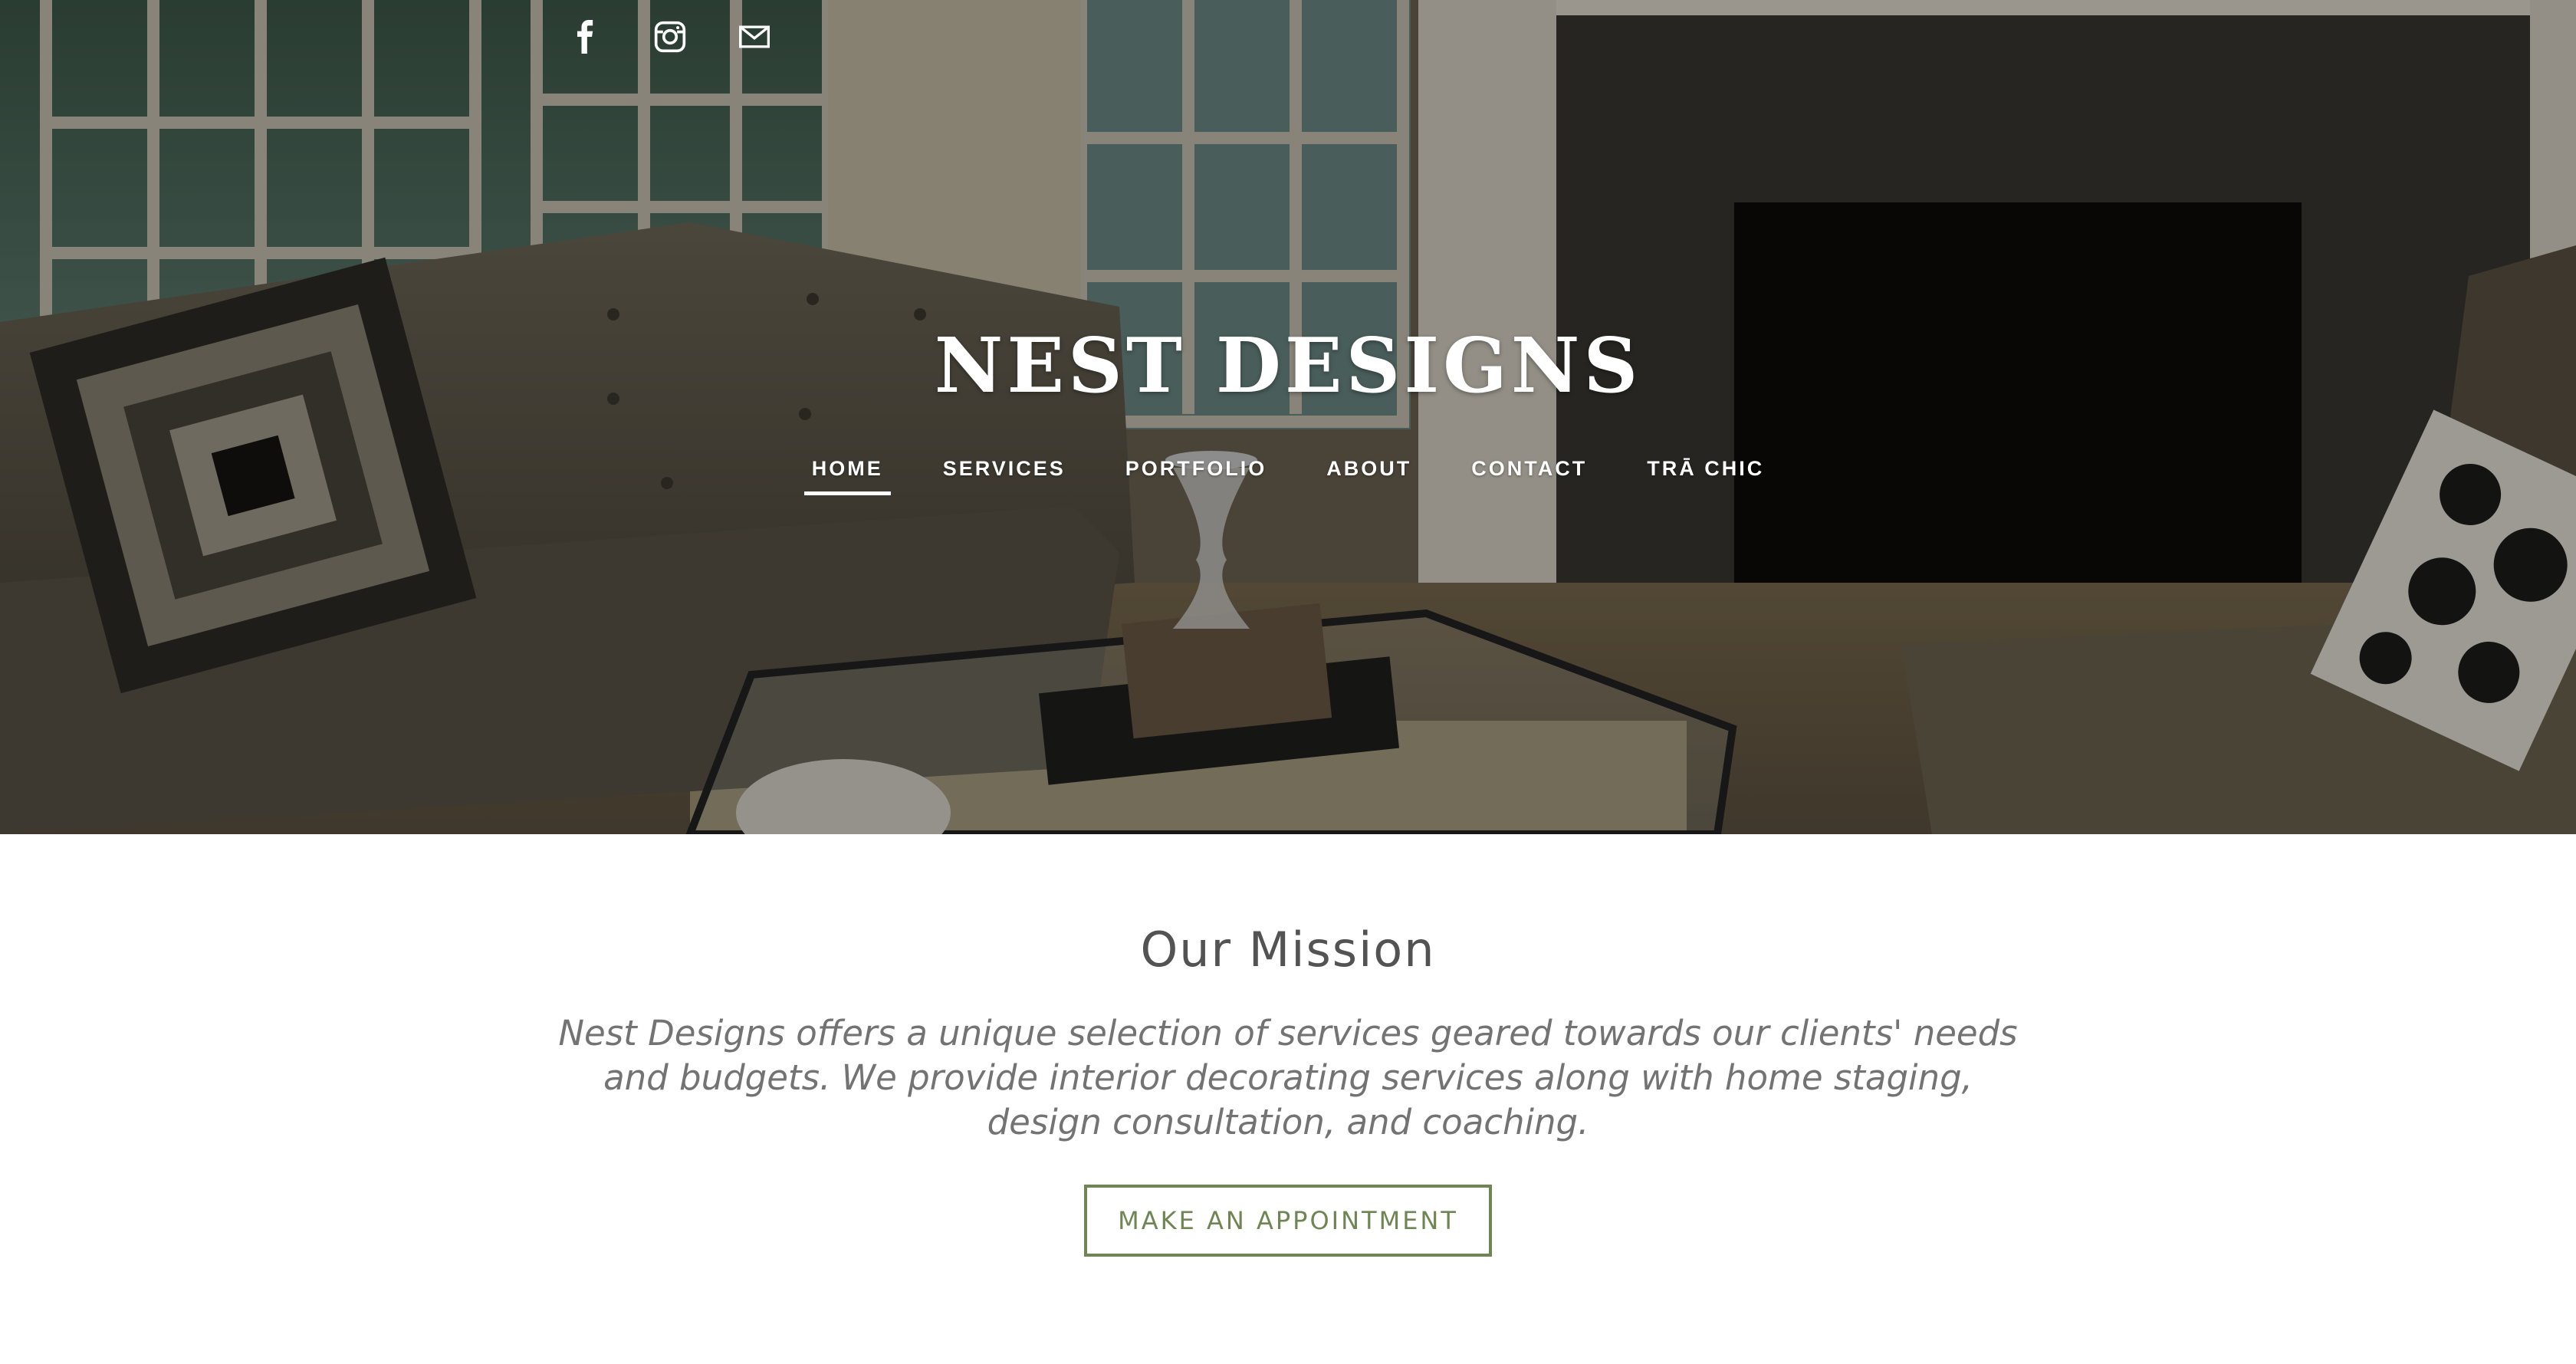 This screenshot has height=1364, width=2576. I want to click on nav-item-portfolio: PORTFOLIO, so click(1196, 476).